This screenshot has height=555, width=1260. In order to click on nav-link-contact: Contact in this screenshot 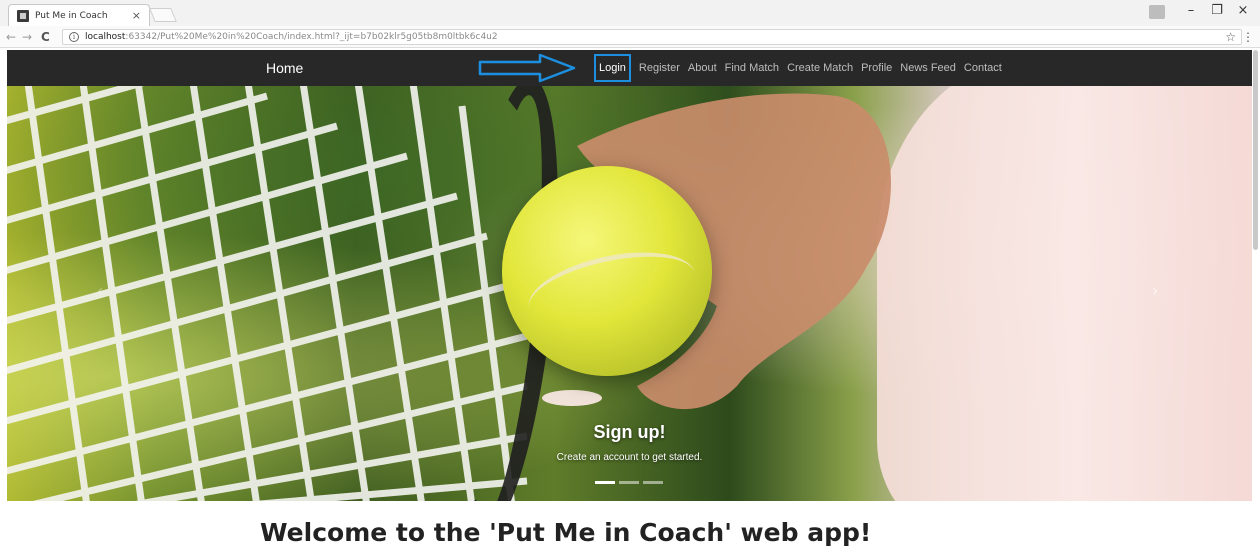, I will do `click(983, 68)`.